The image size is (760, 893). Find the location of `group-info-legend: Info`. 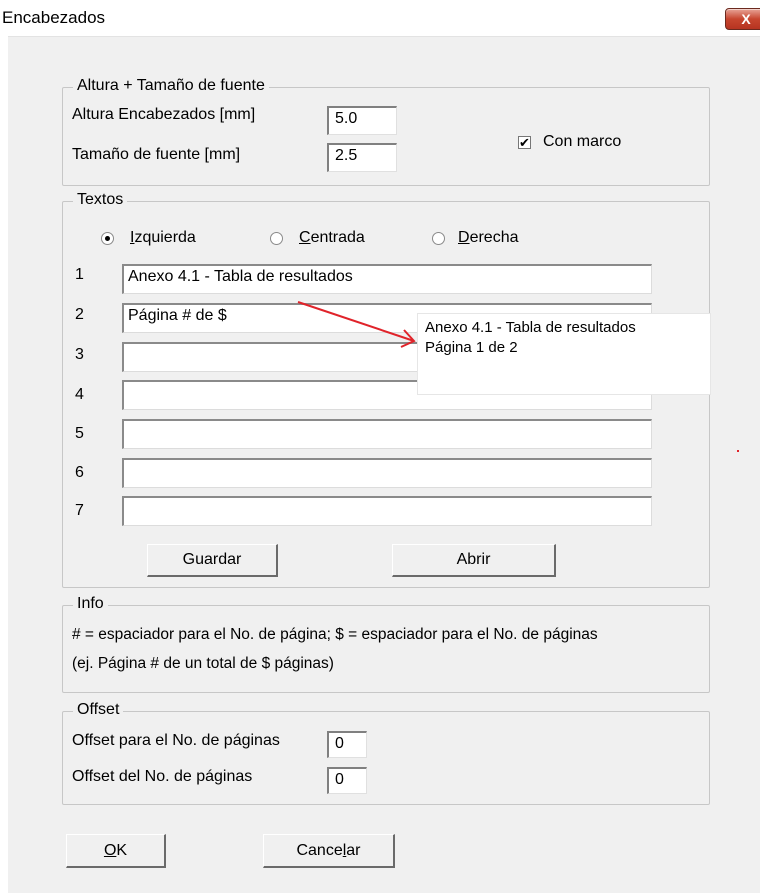

group-info-legend: Info is located at coordinates (90, 604).